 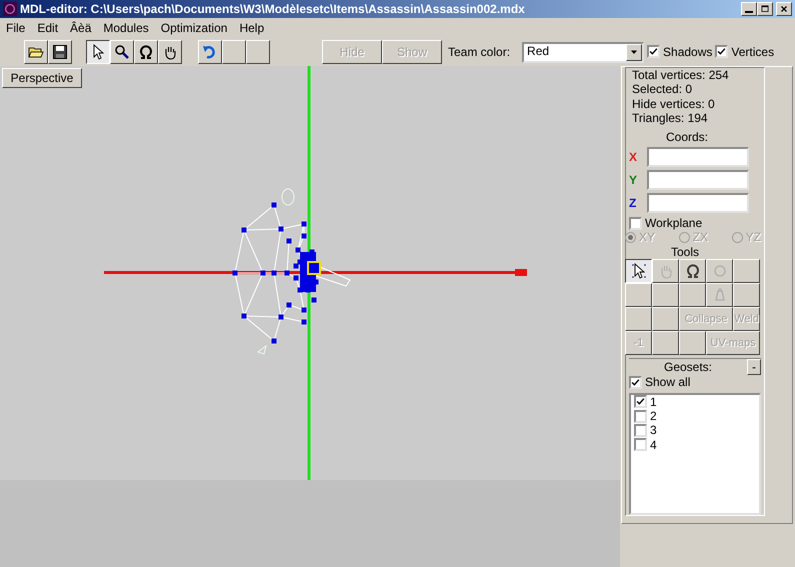 I want to click on circle-icon, so click(x=720, y=271).